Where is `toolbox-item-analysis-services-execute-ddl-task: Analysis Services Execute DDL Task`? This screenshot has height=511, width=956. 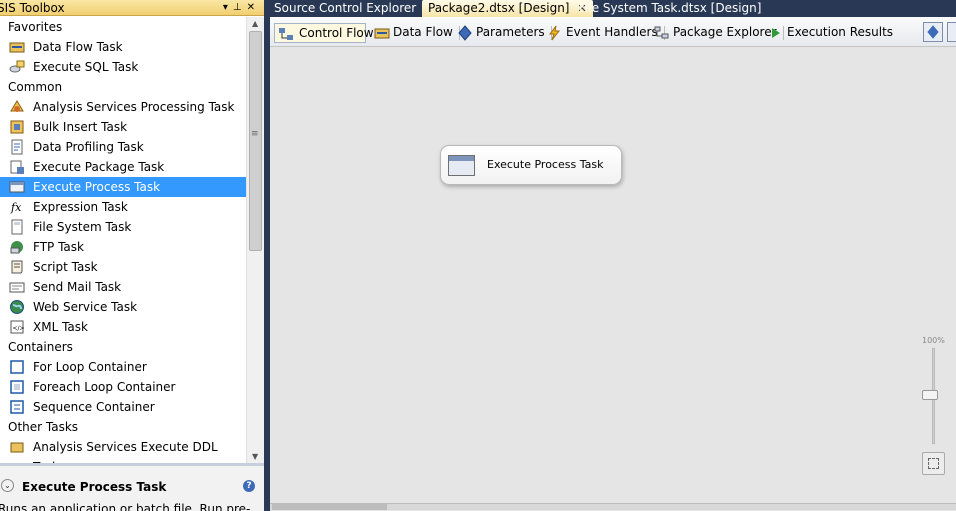 toolbox-item-analysis-services-execute-ddl-task: Analysis Services Execute DDL Task is located at coordinates (123, 450).